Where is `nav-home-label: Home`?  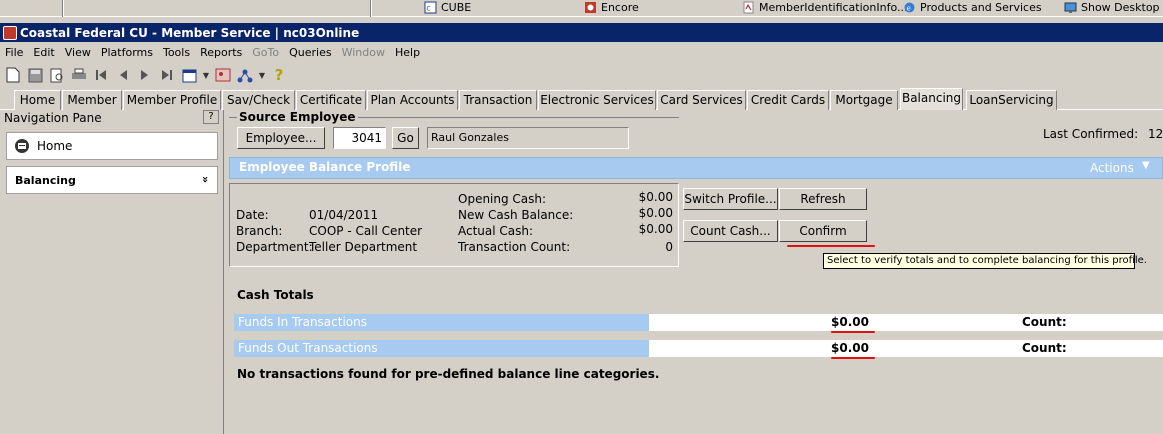 nav-home-label: Home is located at coordinates (55, 146).